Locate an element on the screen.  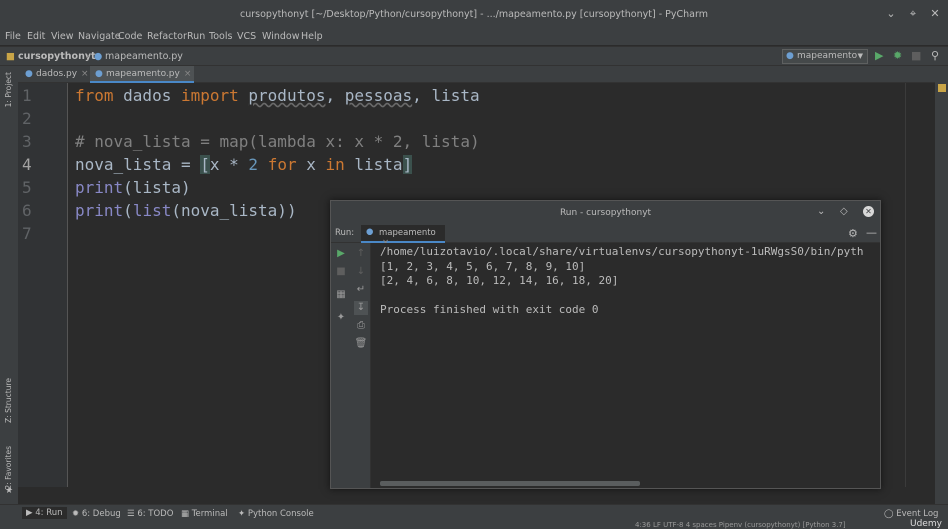
hide-icon: — is located at coordinates (871, 232).